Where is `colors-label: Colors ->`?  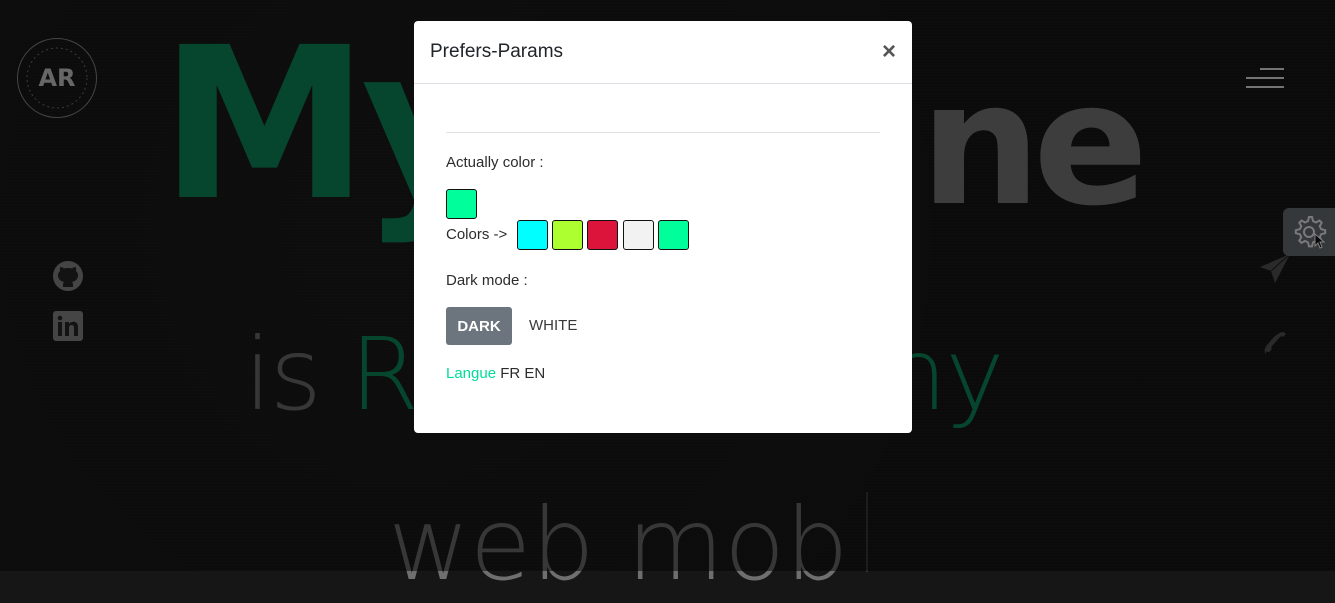
colors-label: Colors -> is located at coordinates (477, 234).